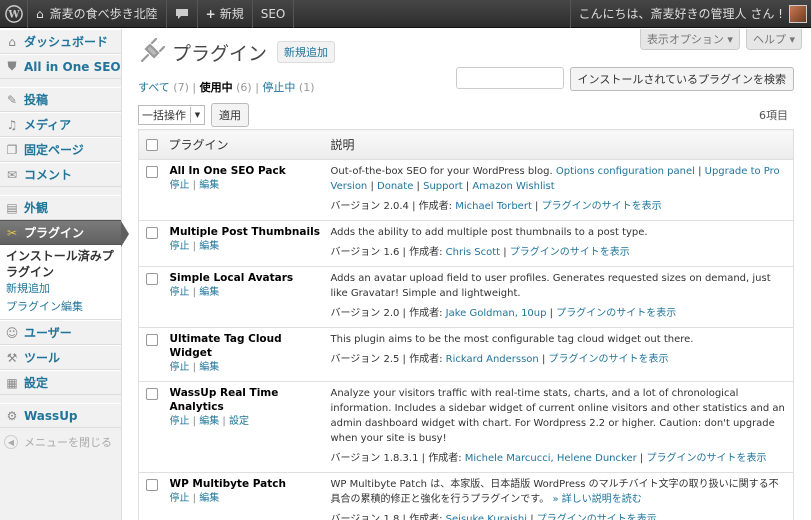 This screenshot has width=811, height=520. Describe the element at coordinates (773, 39) in the screenshot. I see `help-button: ヘルプ ▾` at that location.